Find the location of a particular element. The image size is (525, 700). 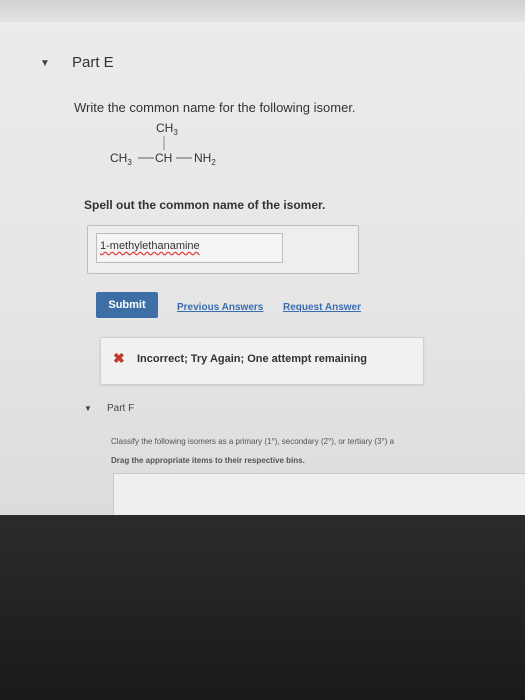

molecule-left-group: CH3 is located at coordinates (121, 159).